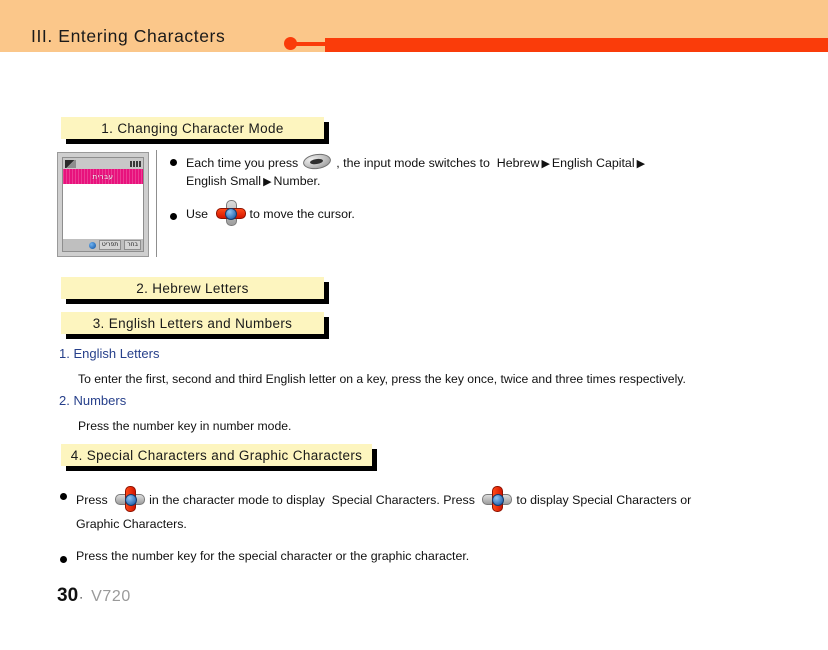 The image size is (828, 650). I want to click on phone-softkey-bar: תפריט בחר, so click(103, 245).